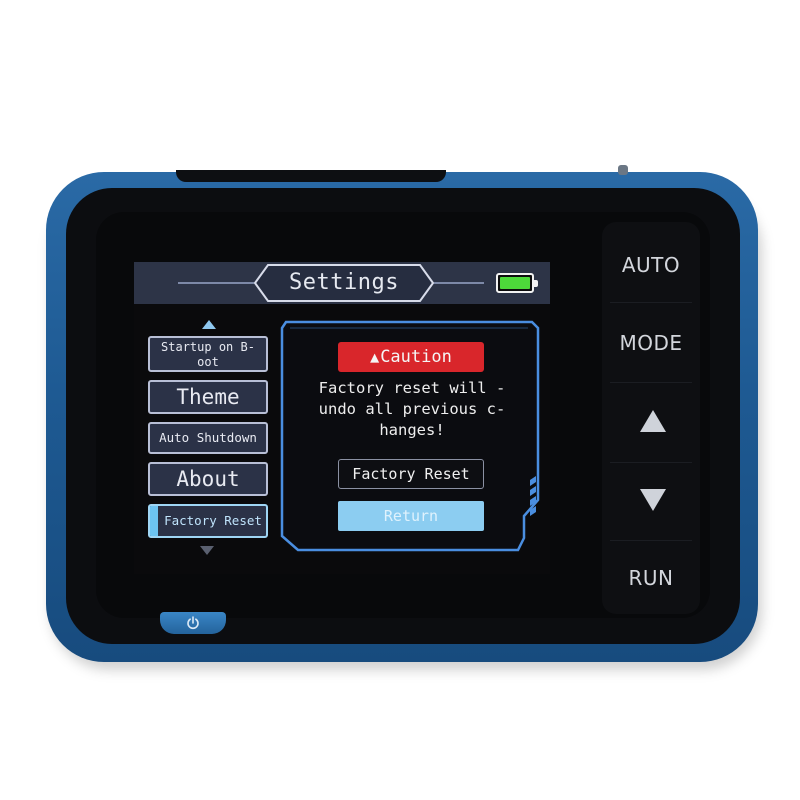 This screenshot has width=800, height=800. What do you see at coordinates (651, 578) in the screenshot?
I see `run-button: RUN` at bounding box center [651, 578].